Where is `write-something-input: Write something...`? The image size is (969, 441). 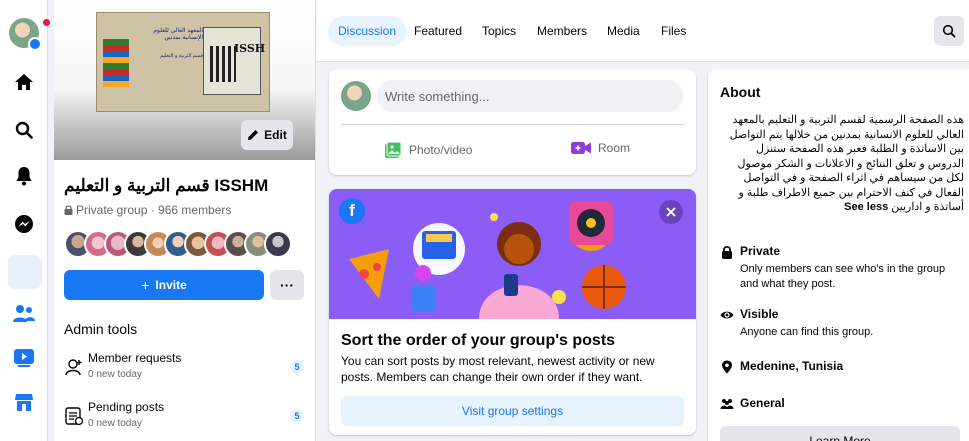 write-something-input: Write something... is located at coordinates (530, 96).